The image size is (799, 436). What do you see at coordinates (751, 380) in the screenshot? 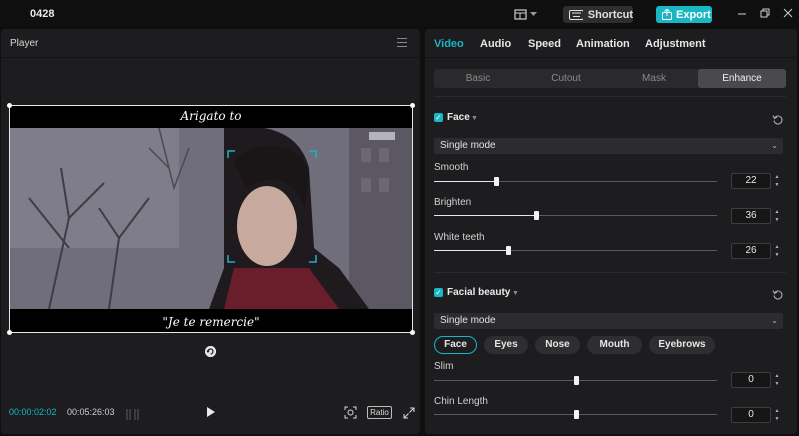
I see `slim-value: 0` at bounding box center [751, 380].